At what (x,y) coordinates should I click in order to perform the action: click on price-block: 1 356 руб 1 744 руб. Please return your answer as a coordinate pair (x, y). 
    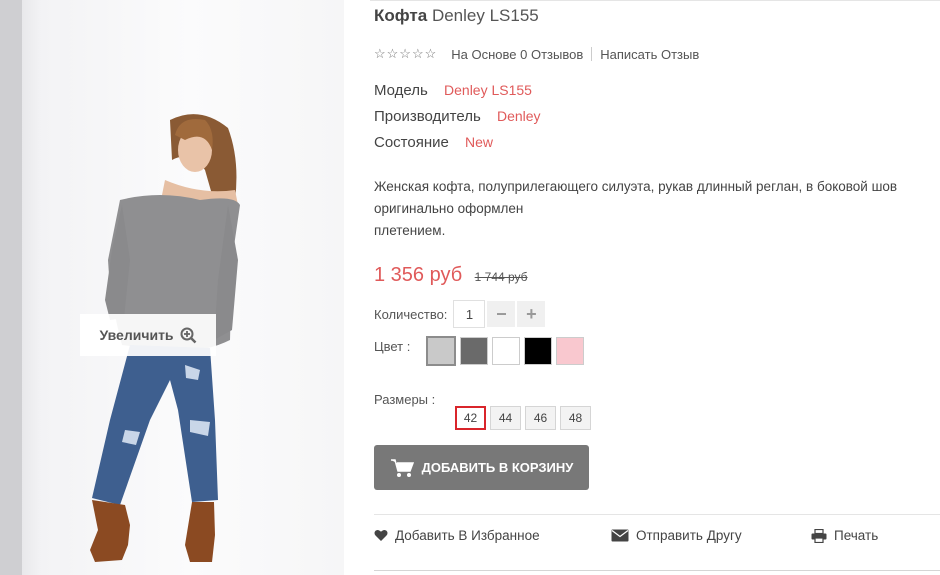
    Looking at the image, I should click on (451, 275).